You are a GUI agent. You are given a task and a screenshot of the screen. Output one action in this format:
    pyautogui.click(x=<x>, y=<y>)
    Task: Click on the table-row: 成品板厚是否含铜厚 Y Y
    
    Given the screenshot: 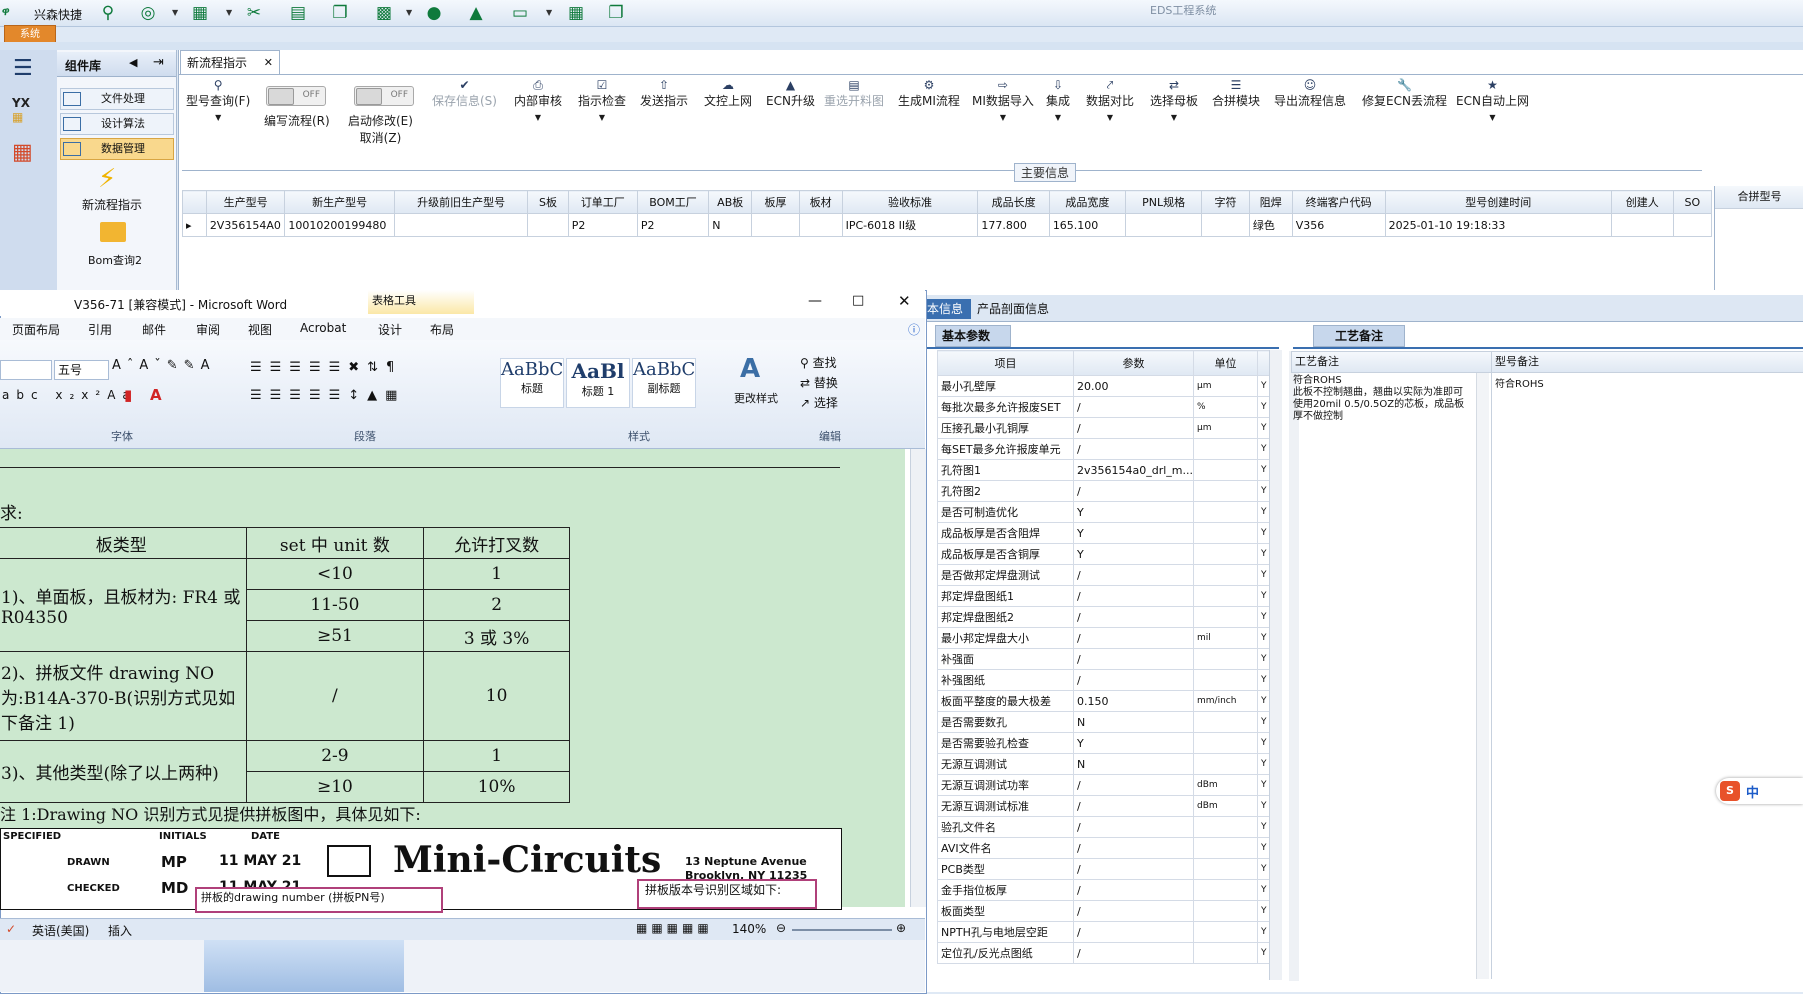 What is the action you would take?
    pyautogui.click(x=1105, y=554)
    